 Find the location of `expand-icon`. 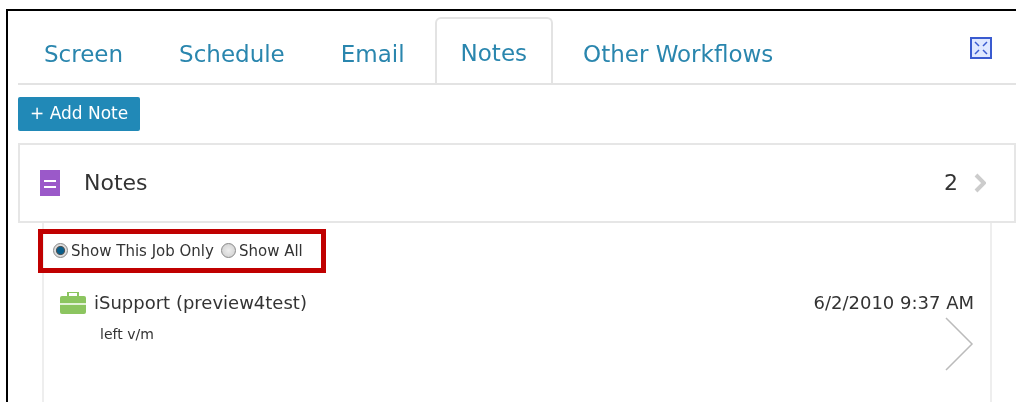

expand-icon is located at coordinates (981, 48).